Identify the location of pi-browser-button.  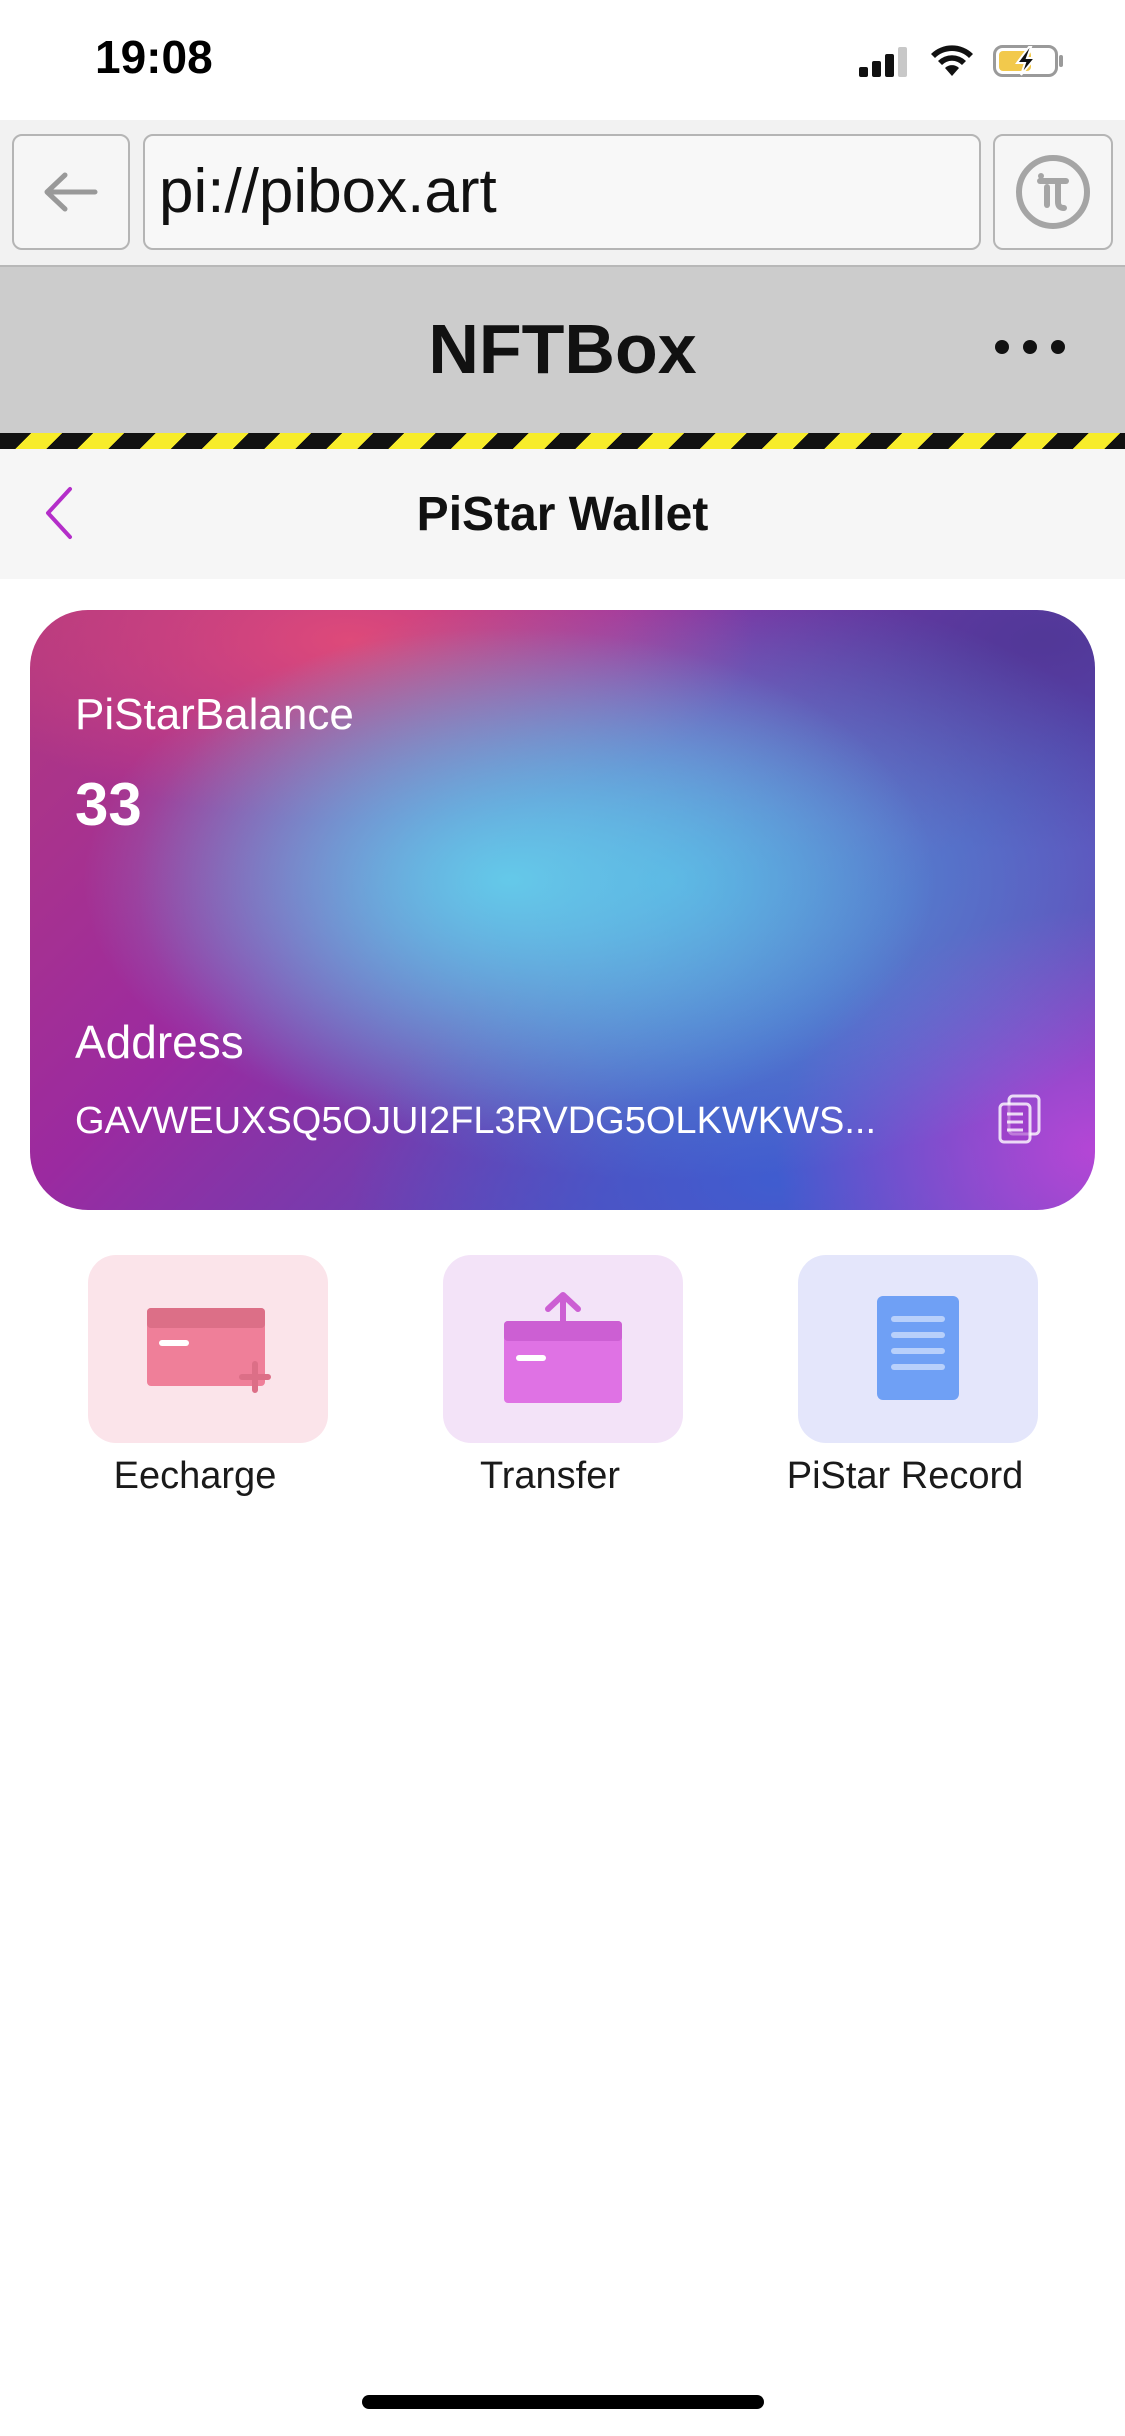
(1053, 192).